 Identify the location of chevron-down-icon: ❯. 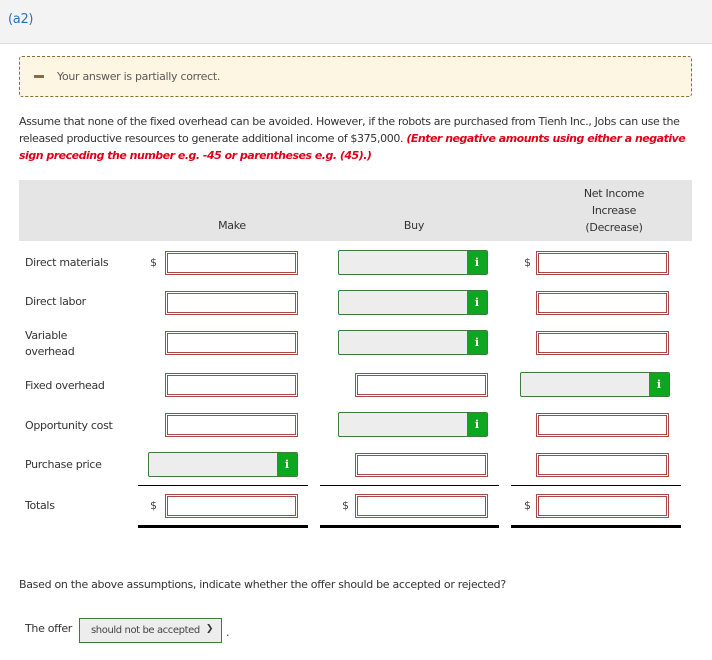
(209, 629).